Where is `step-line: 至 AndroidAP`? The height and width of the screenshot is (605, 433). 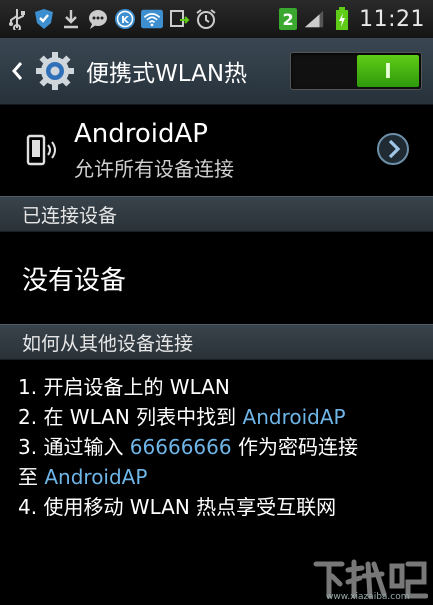
step-line: 至 AndroidAP is located at coordinates (83, 477).